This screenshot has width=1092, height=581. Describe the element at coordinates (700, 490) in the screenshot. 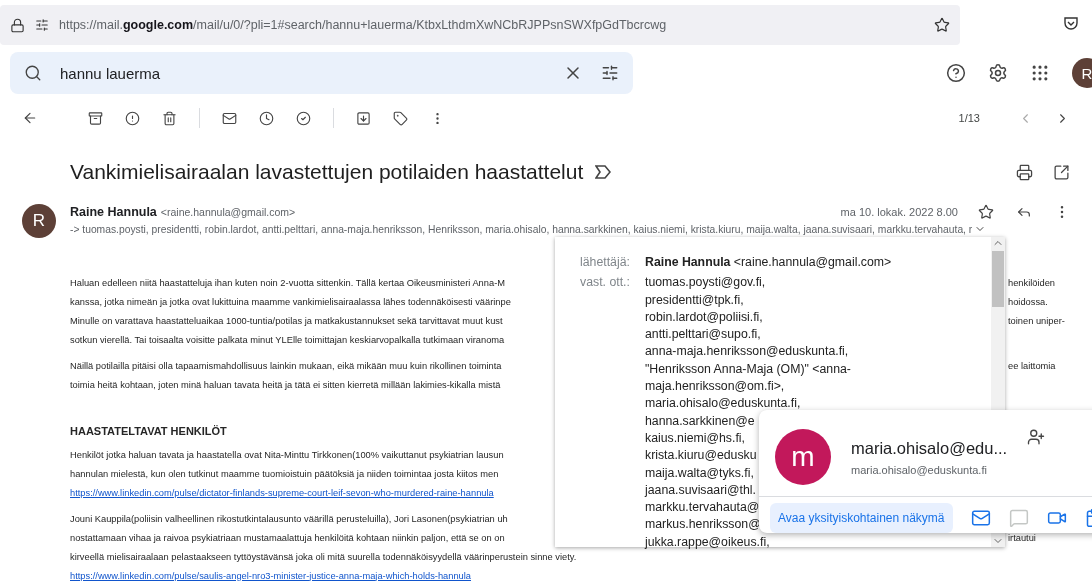

I see `recipient-address: jaana.suvisaari@thl.` at that location.